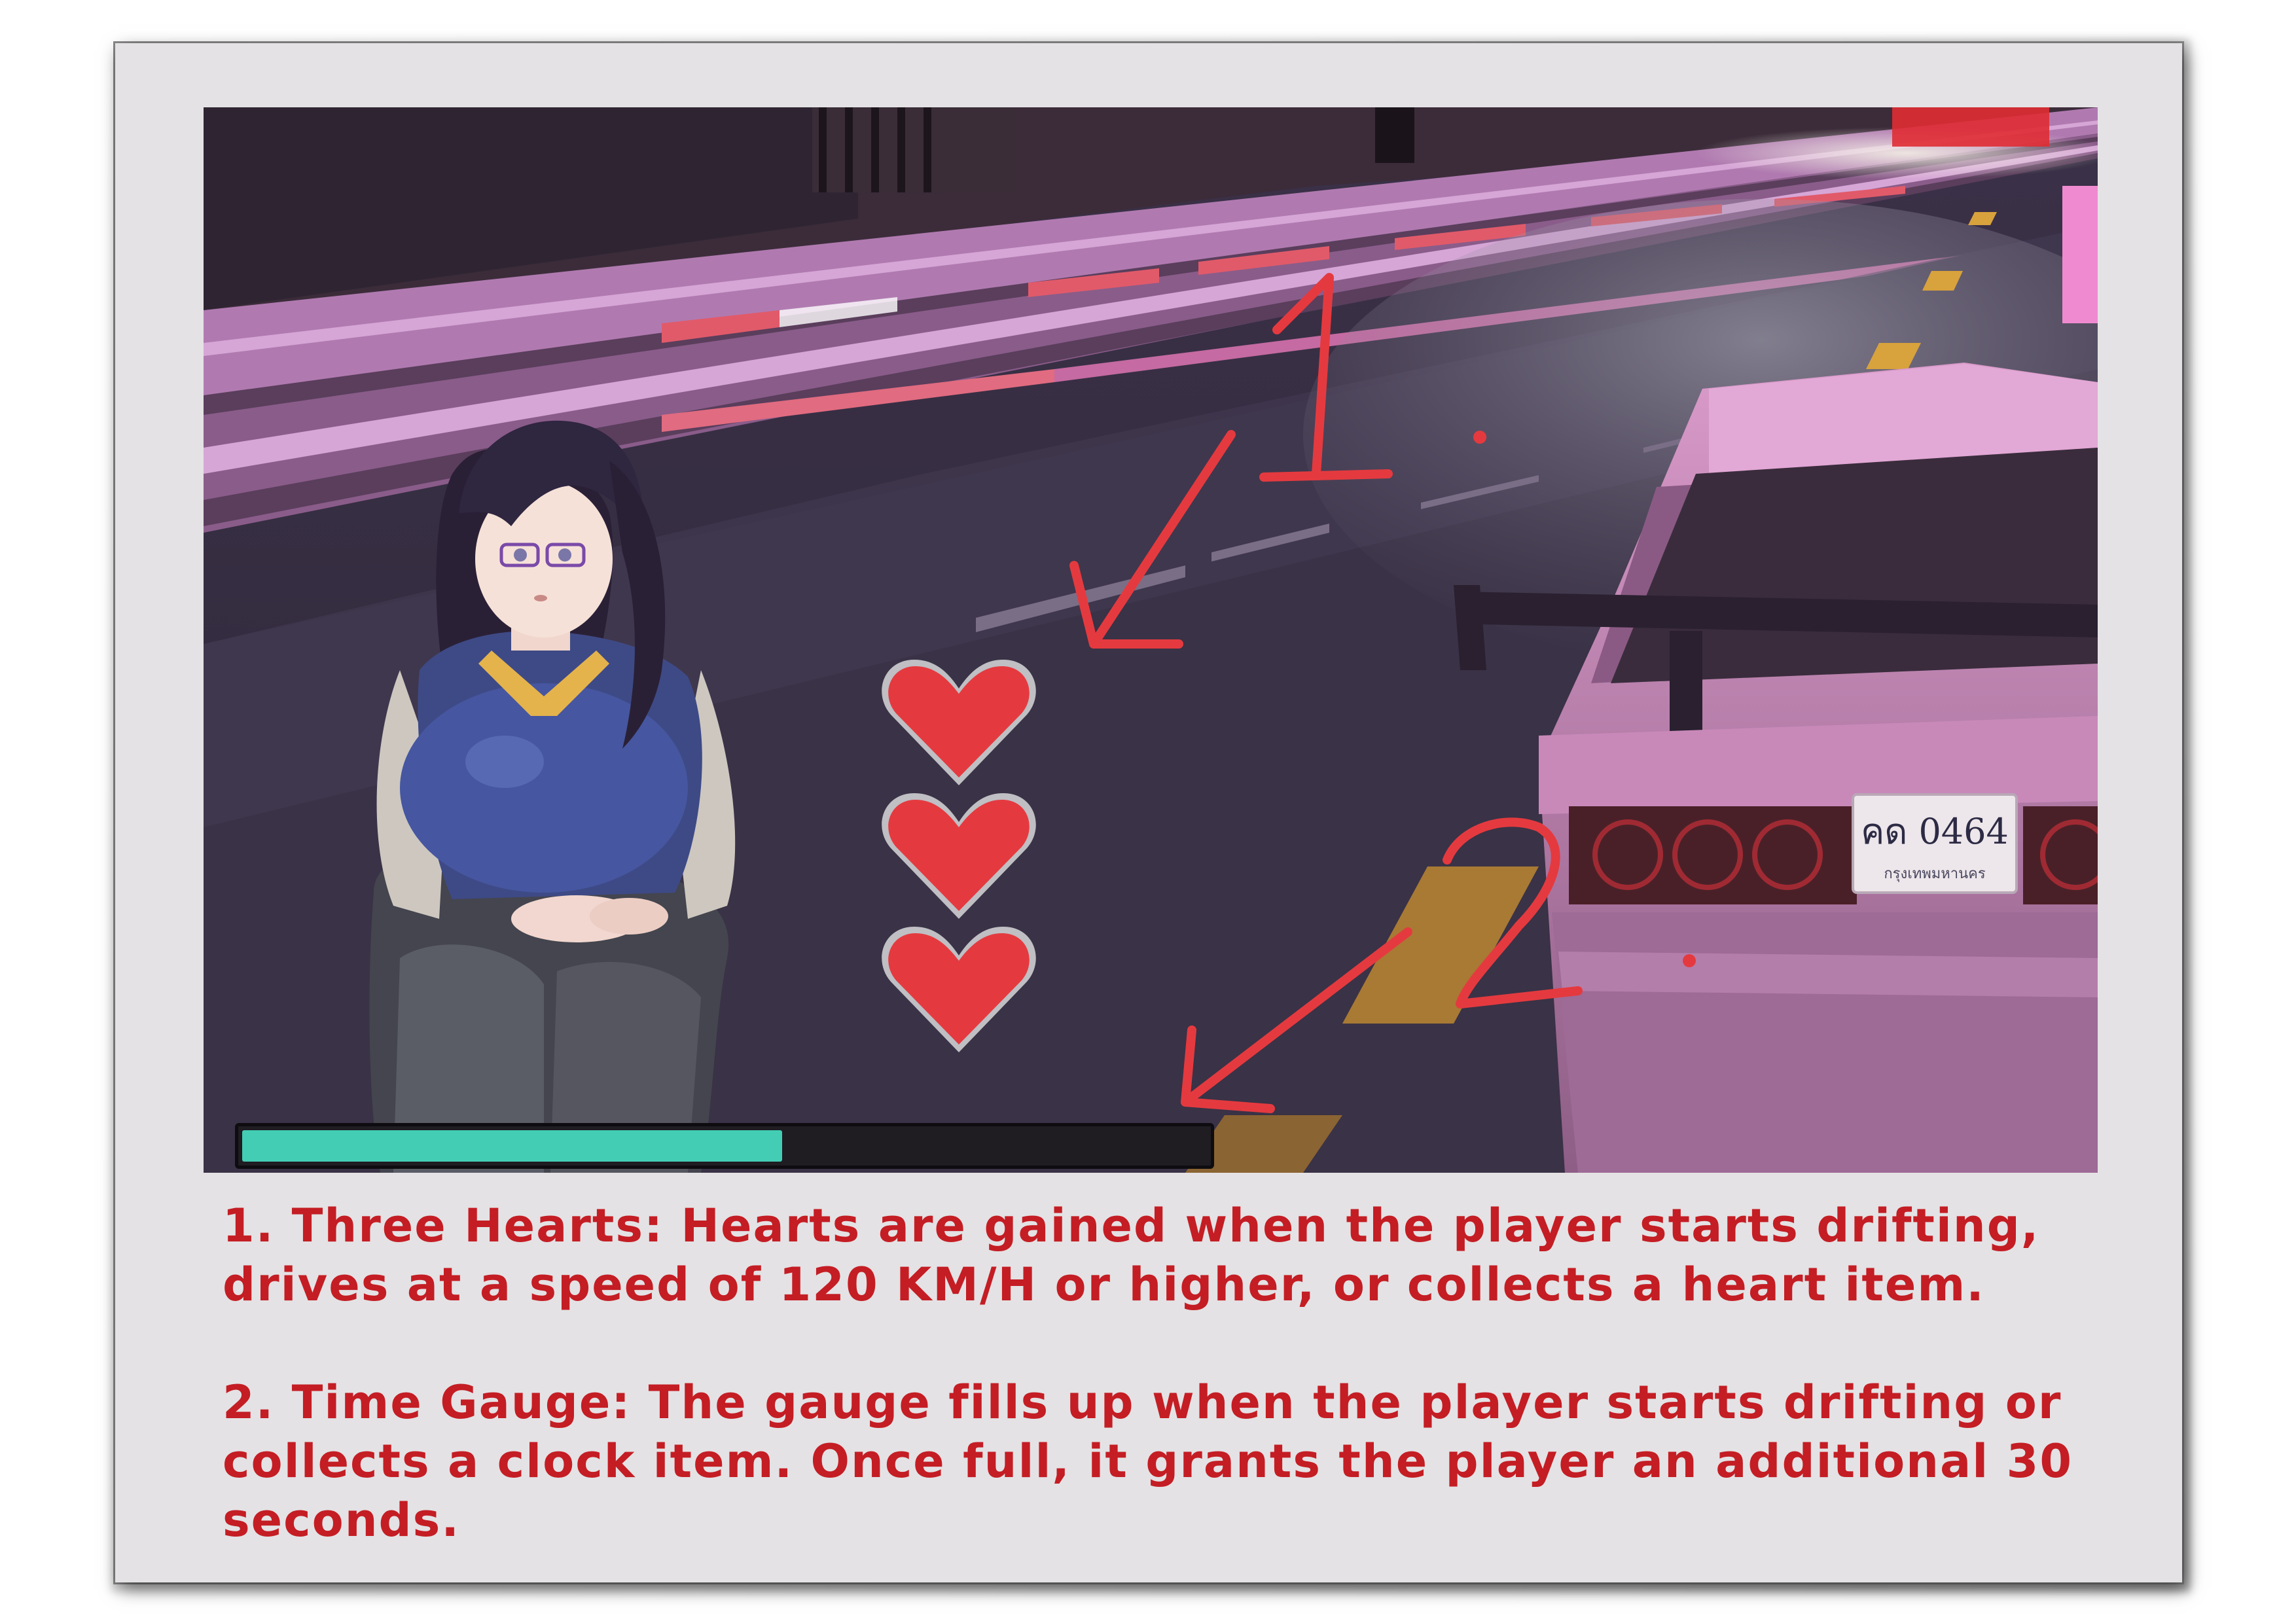  Describe the element at coordinates (1935, 874) in the screenshot. I see `license-plate-province: กรุงเทพมหานคร` at that location.